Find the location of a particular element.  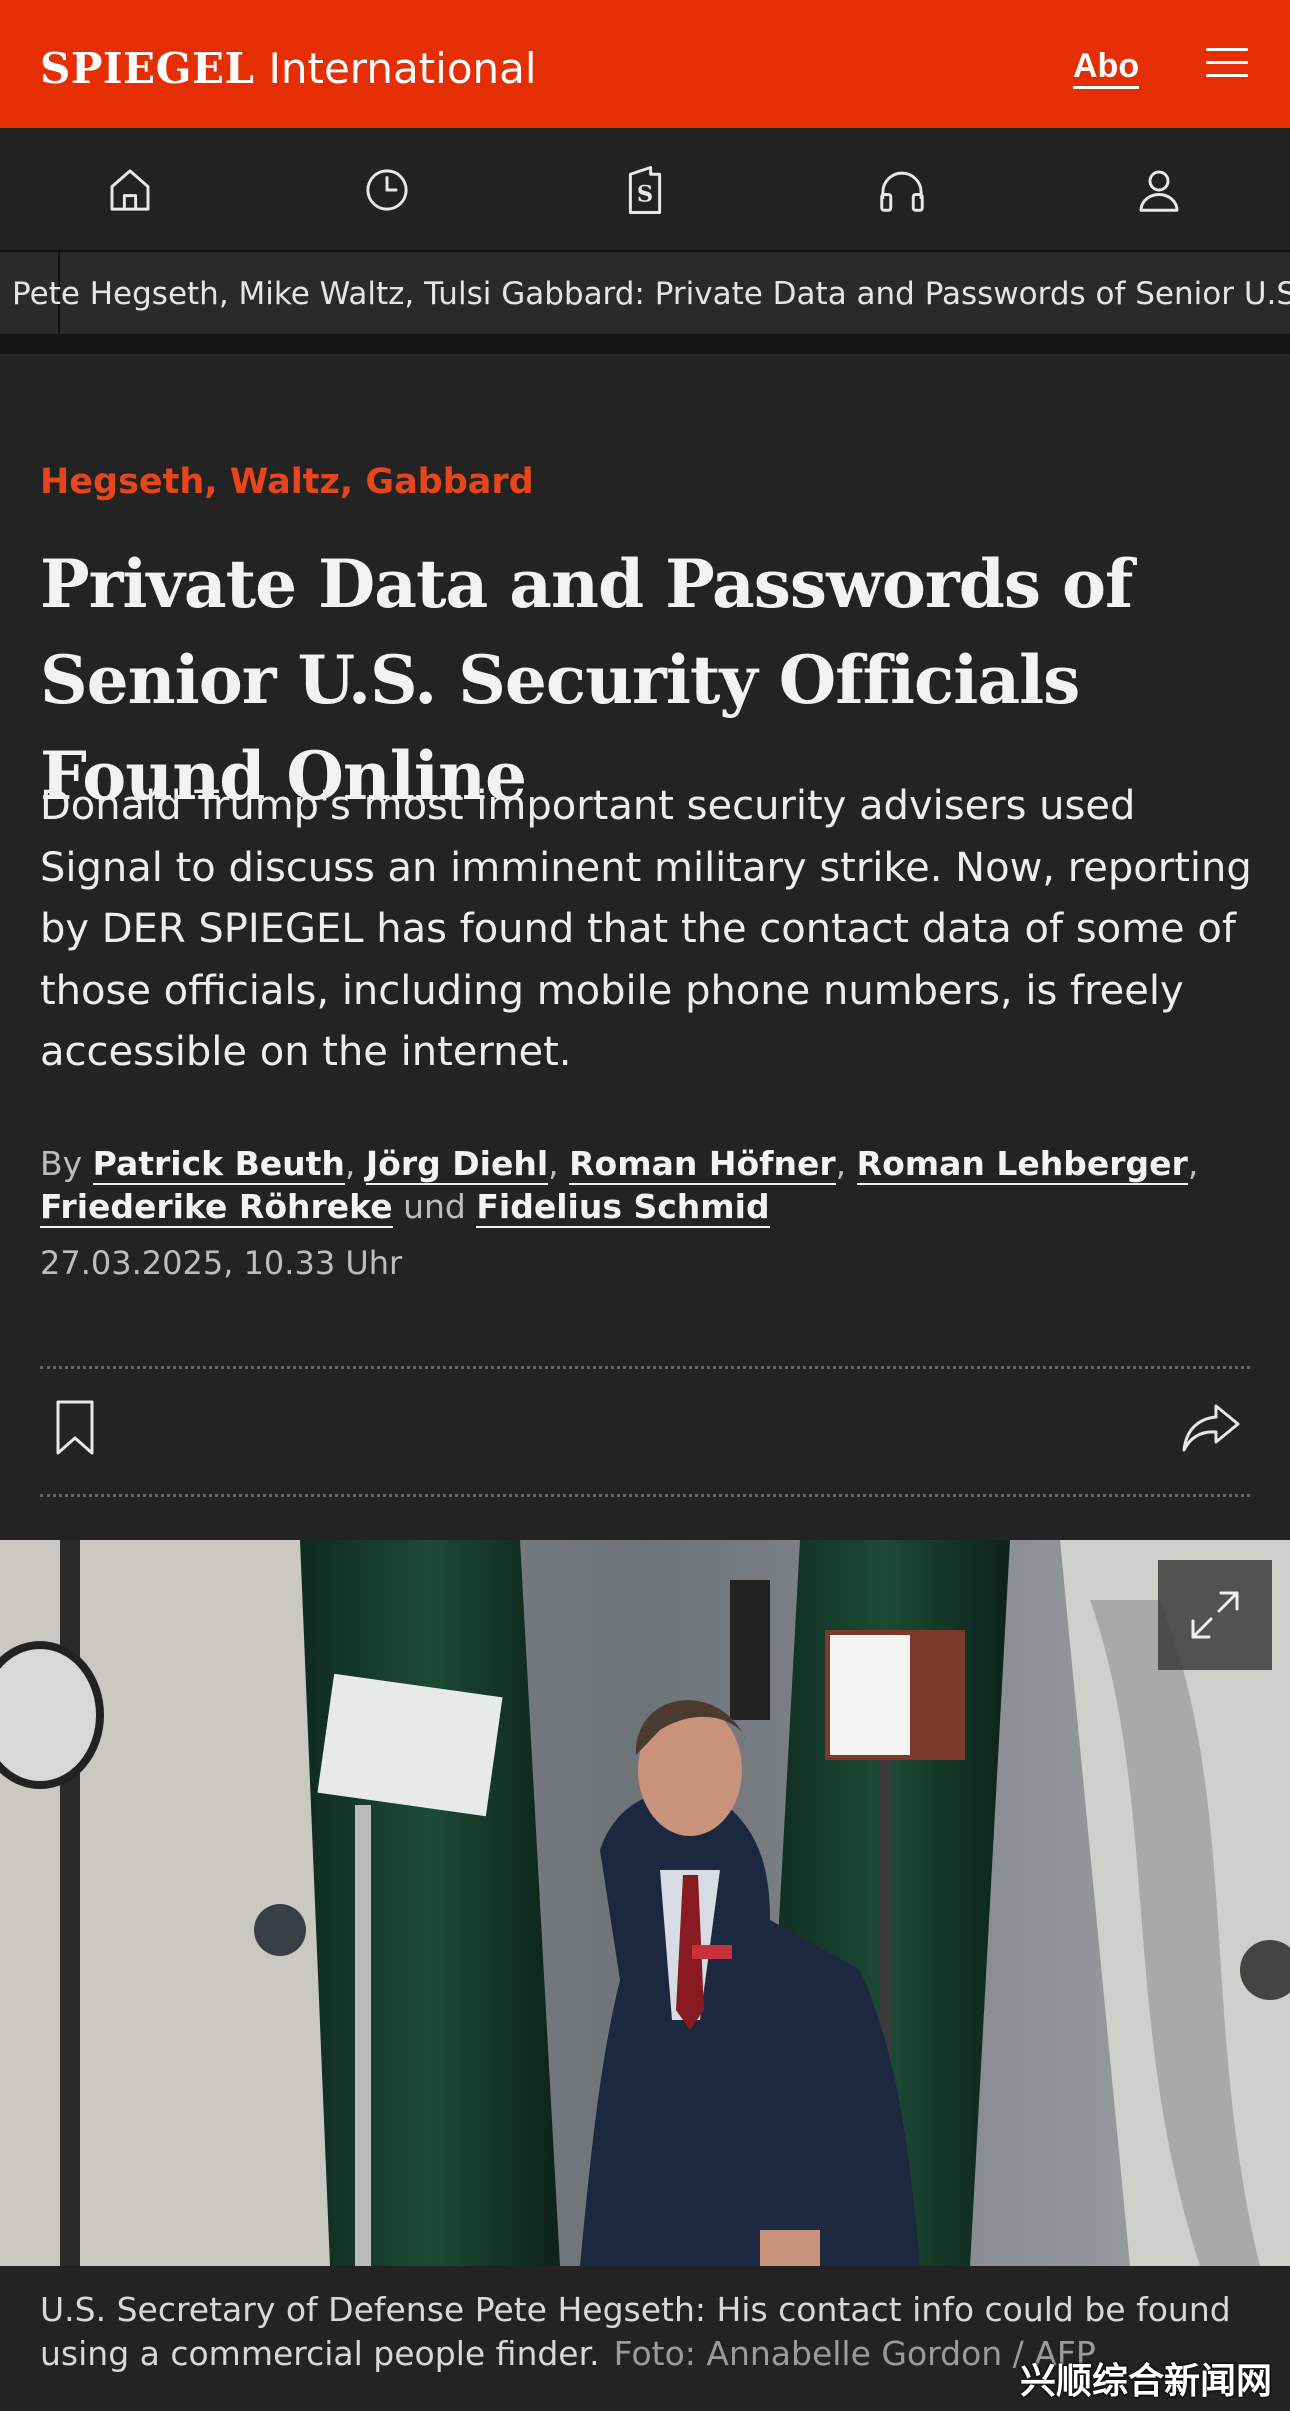

top-bar: SPIEGEL International Abo is located at coordinates (645, 64).